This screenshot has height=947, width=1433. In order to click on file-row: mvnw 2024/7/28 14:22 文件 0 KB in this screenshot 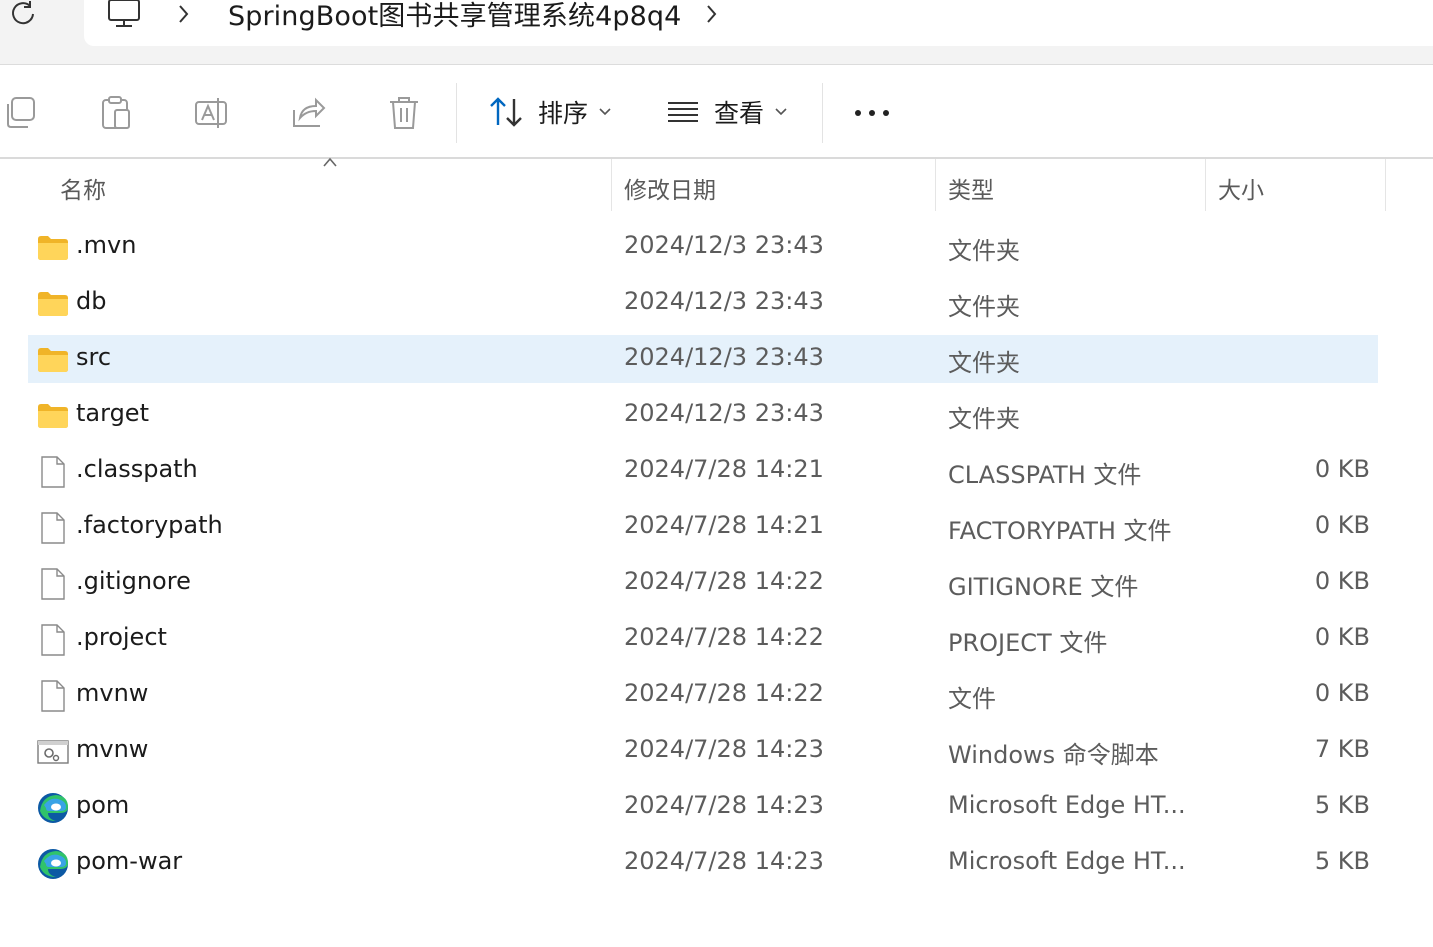, I will do `click(703, 695)`.